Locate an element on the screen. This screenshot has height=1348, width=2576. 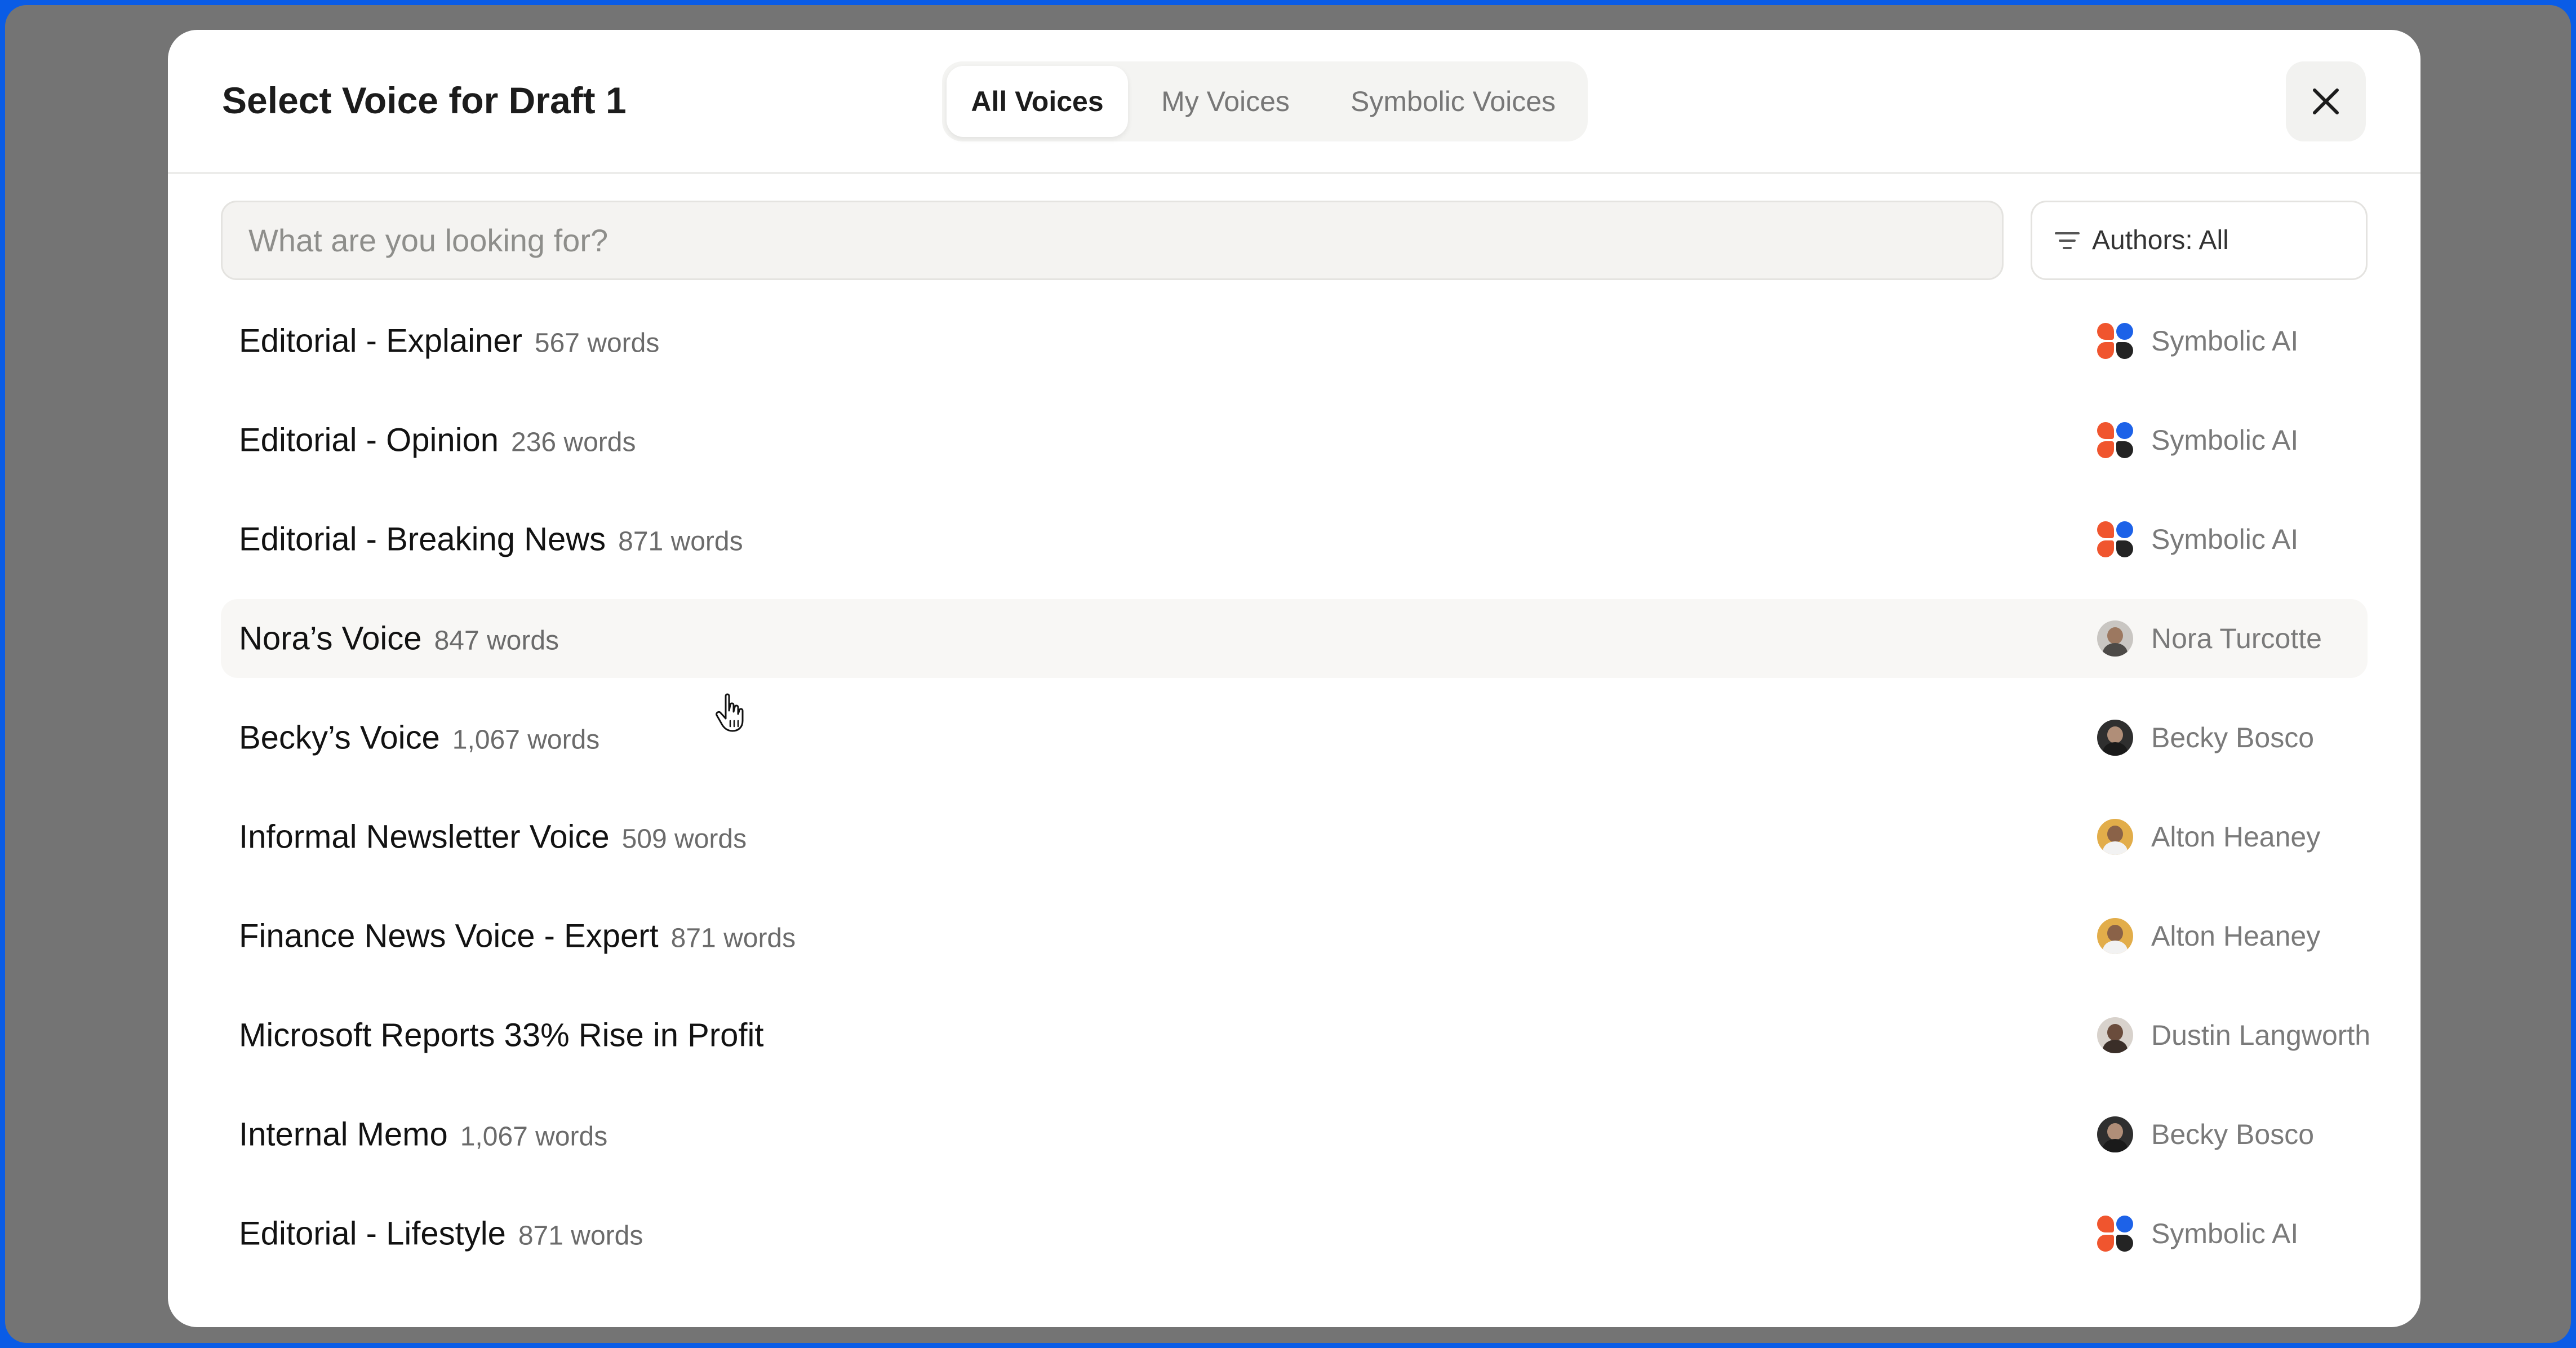
search-input is located at coordinates (1112, 240).